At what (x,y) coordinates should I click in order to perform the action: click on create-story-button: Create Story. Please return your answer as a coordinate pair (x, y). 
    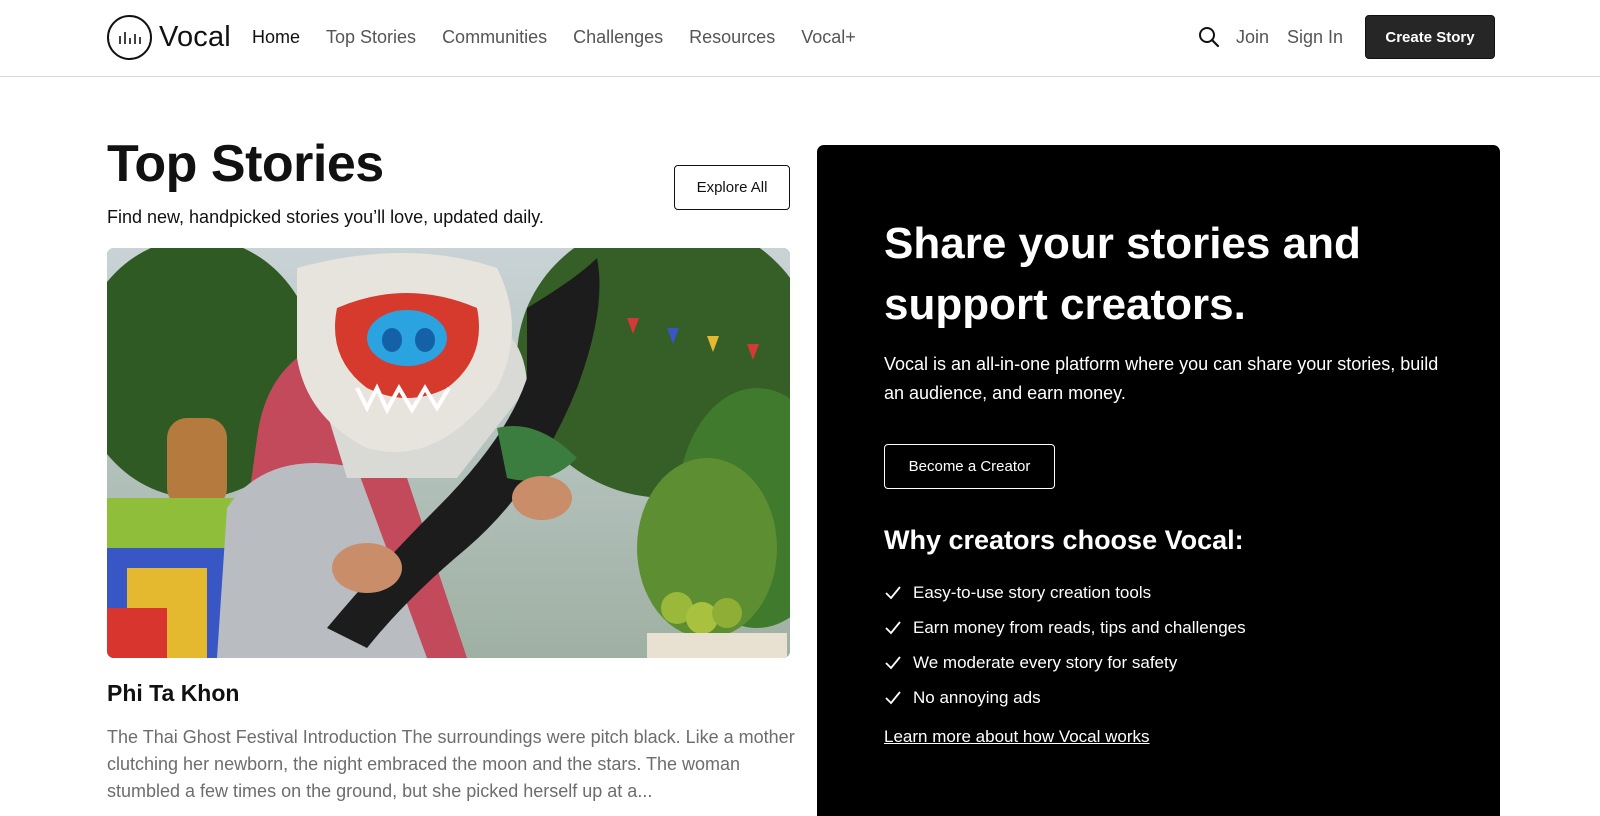
    Looking at the image, I should click on (1430, 37).